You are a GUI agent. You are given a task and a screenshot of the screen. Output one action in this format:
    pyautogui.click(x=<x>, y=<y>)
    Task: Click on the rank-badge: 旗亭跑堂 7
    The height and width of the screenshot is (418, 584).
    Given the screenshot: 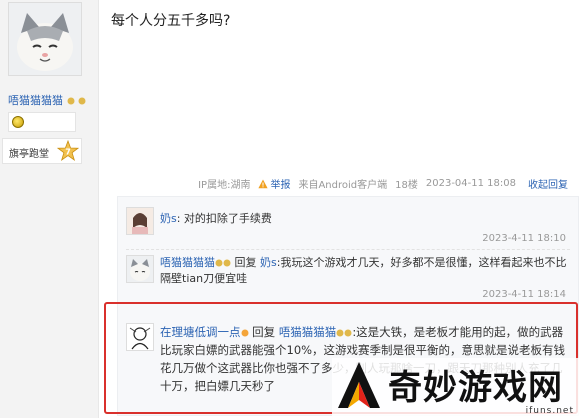 What is the action you would take?
    pyautogui.click(x=42, y=151)
    